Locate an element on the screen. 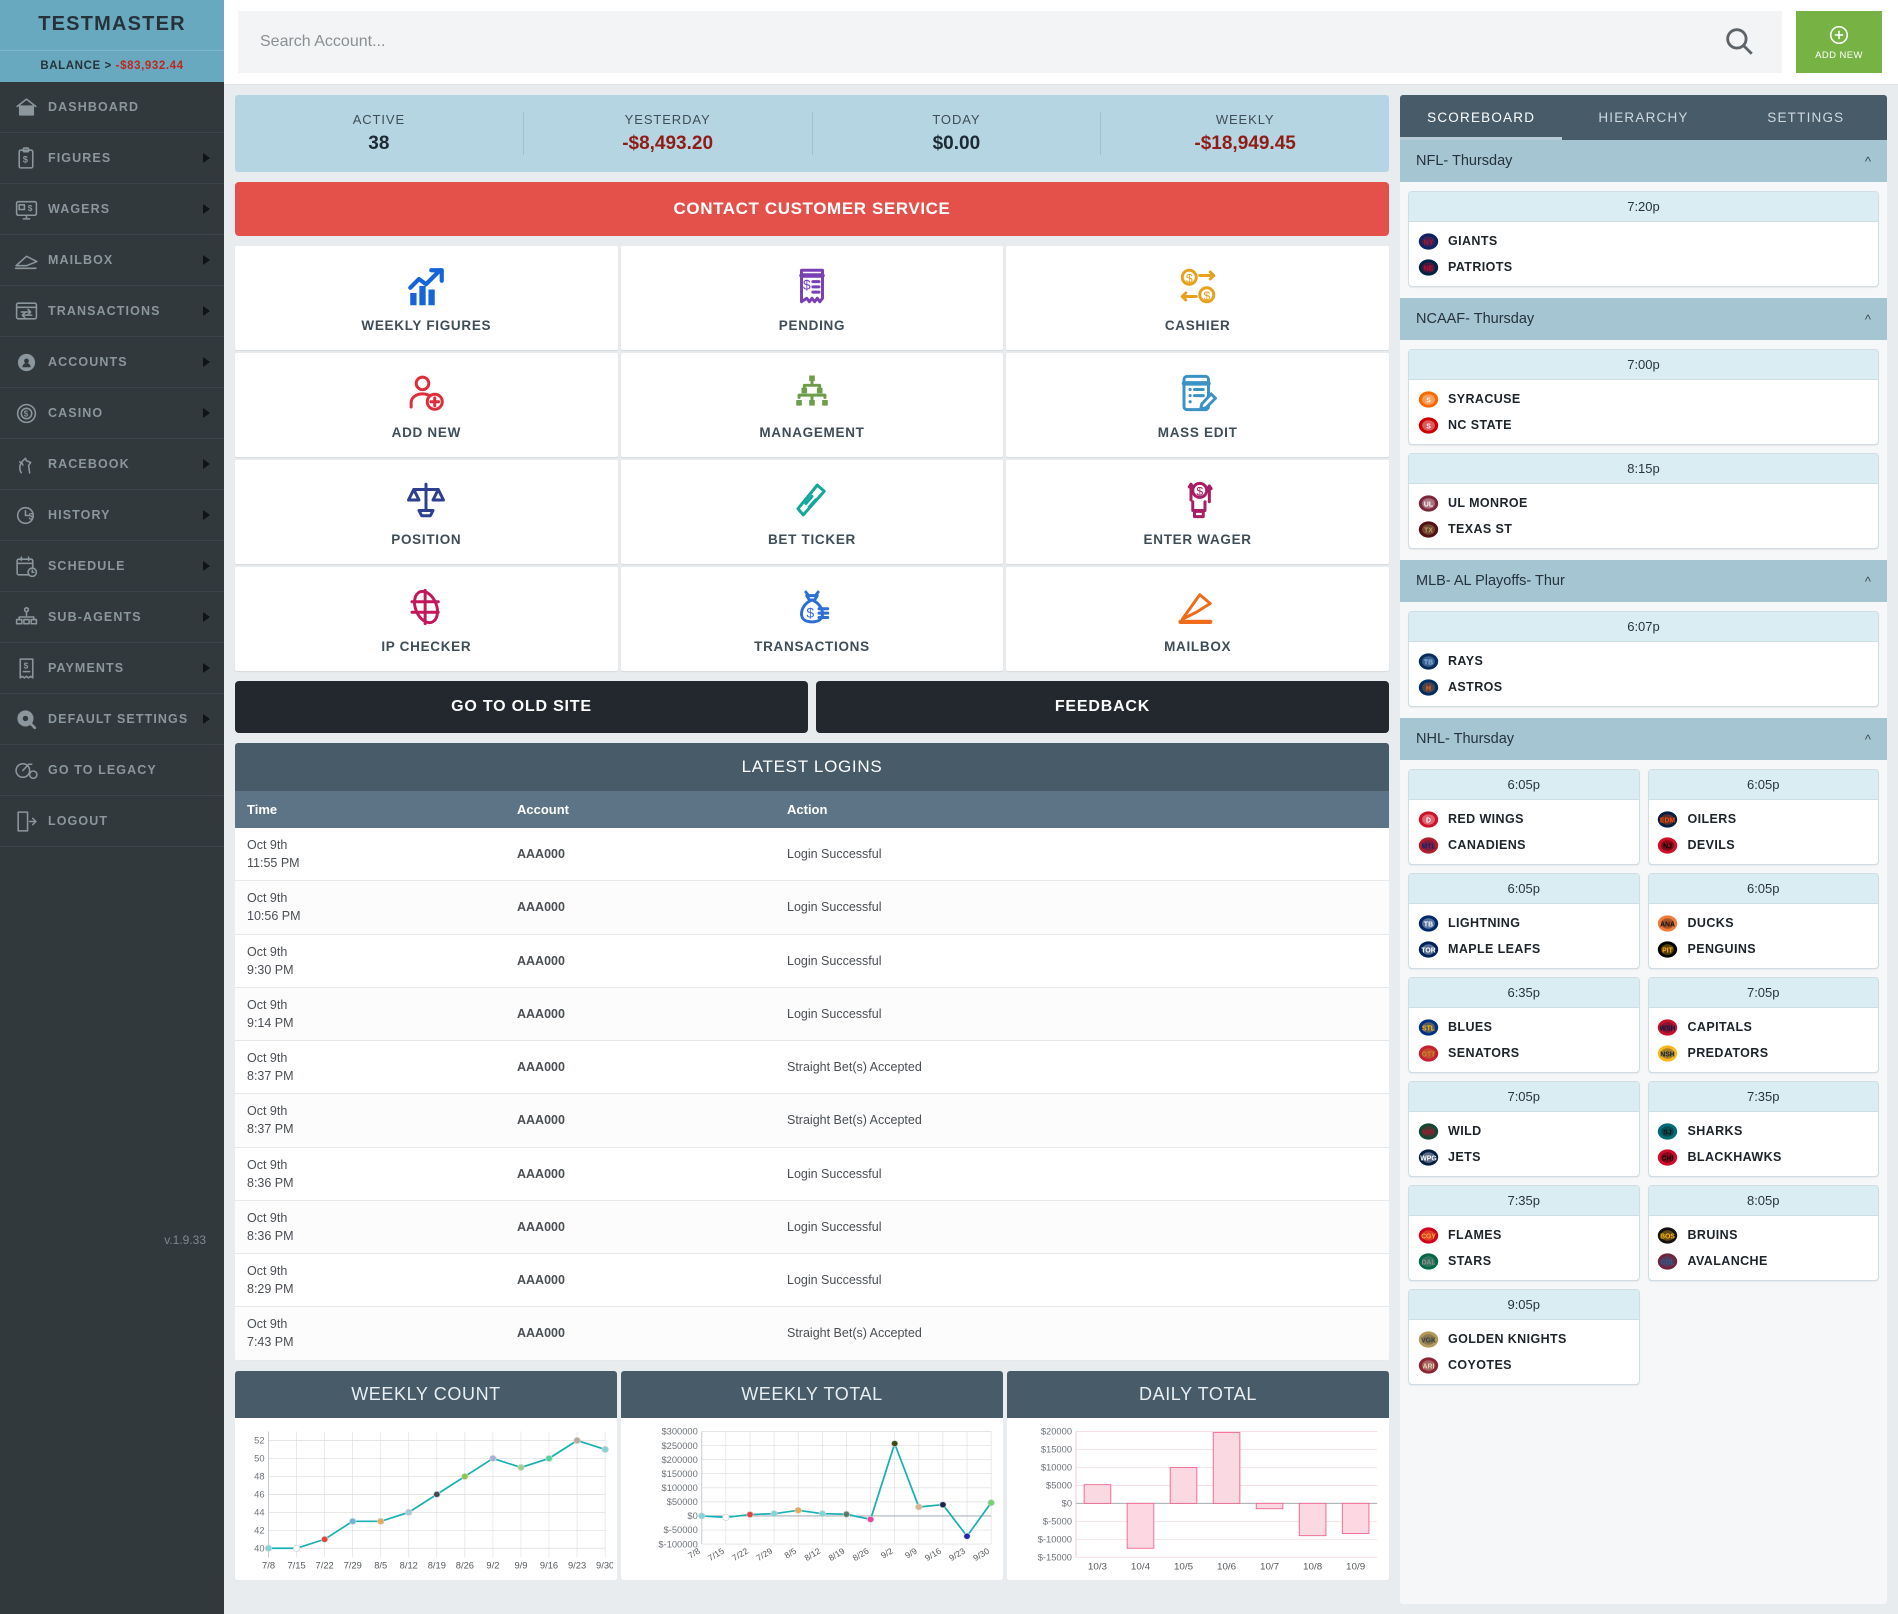  game-card: 7:35p SJ SHARKS CHI BLACKHAWKS is located at coordinates (1763, 1129).